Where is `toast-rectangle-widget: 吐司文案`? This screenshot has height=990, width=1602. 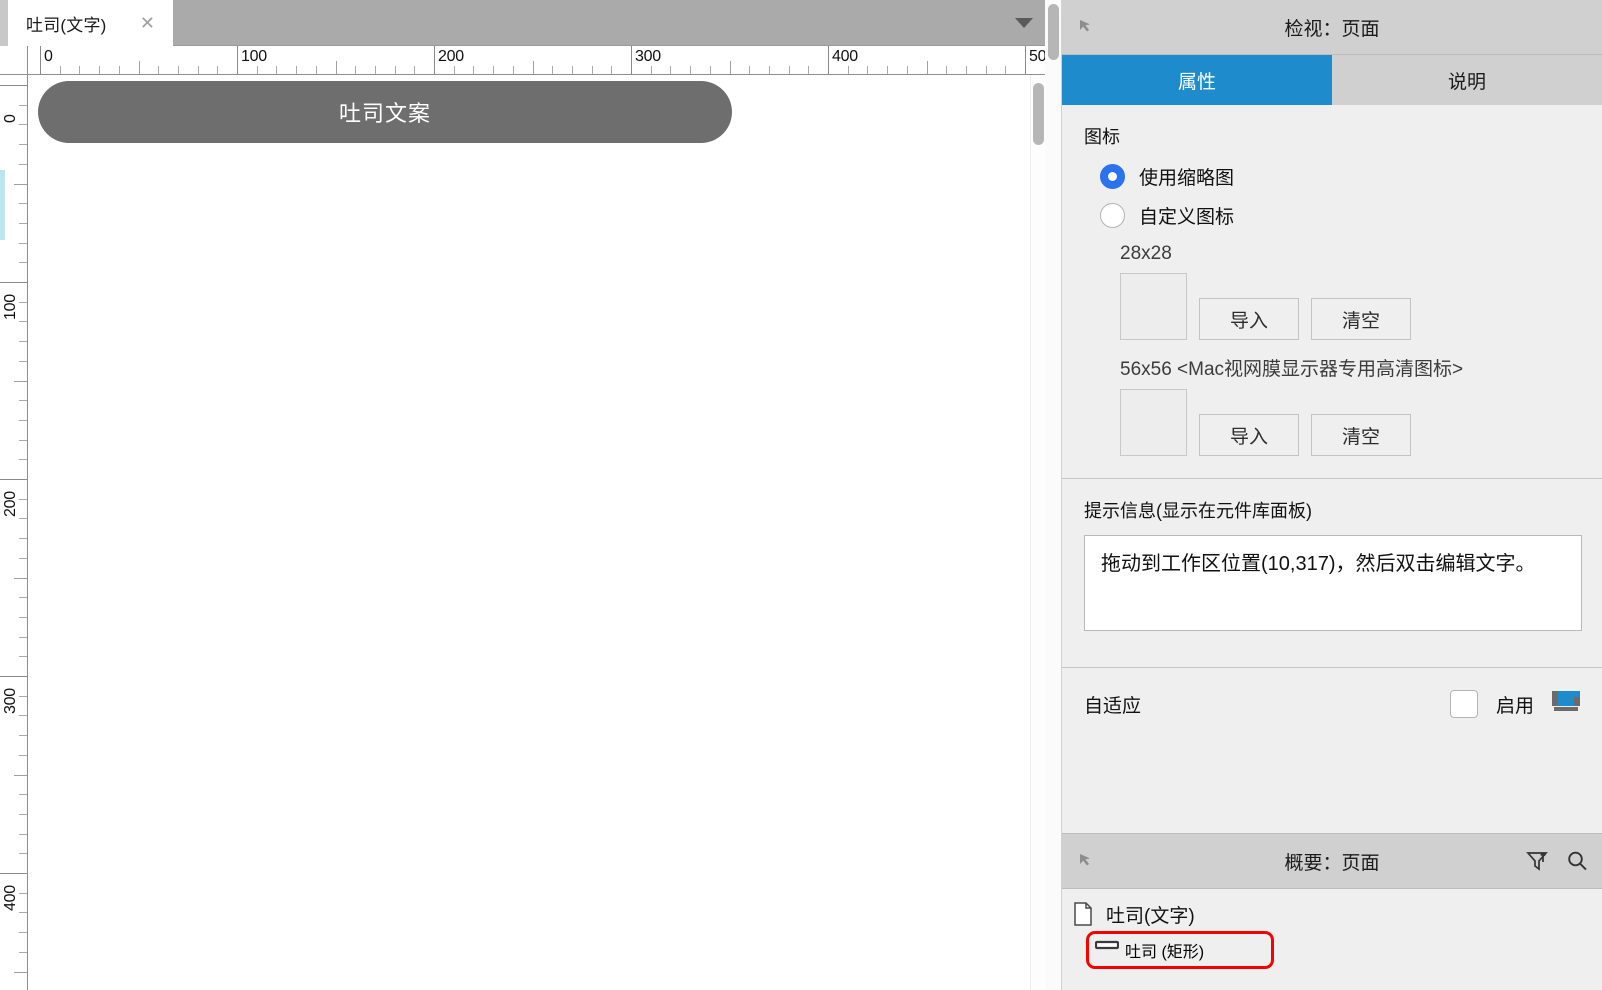 toast-rectangle-widget: 吐司文案 is located at coordinates (385, 112).